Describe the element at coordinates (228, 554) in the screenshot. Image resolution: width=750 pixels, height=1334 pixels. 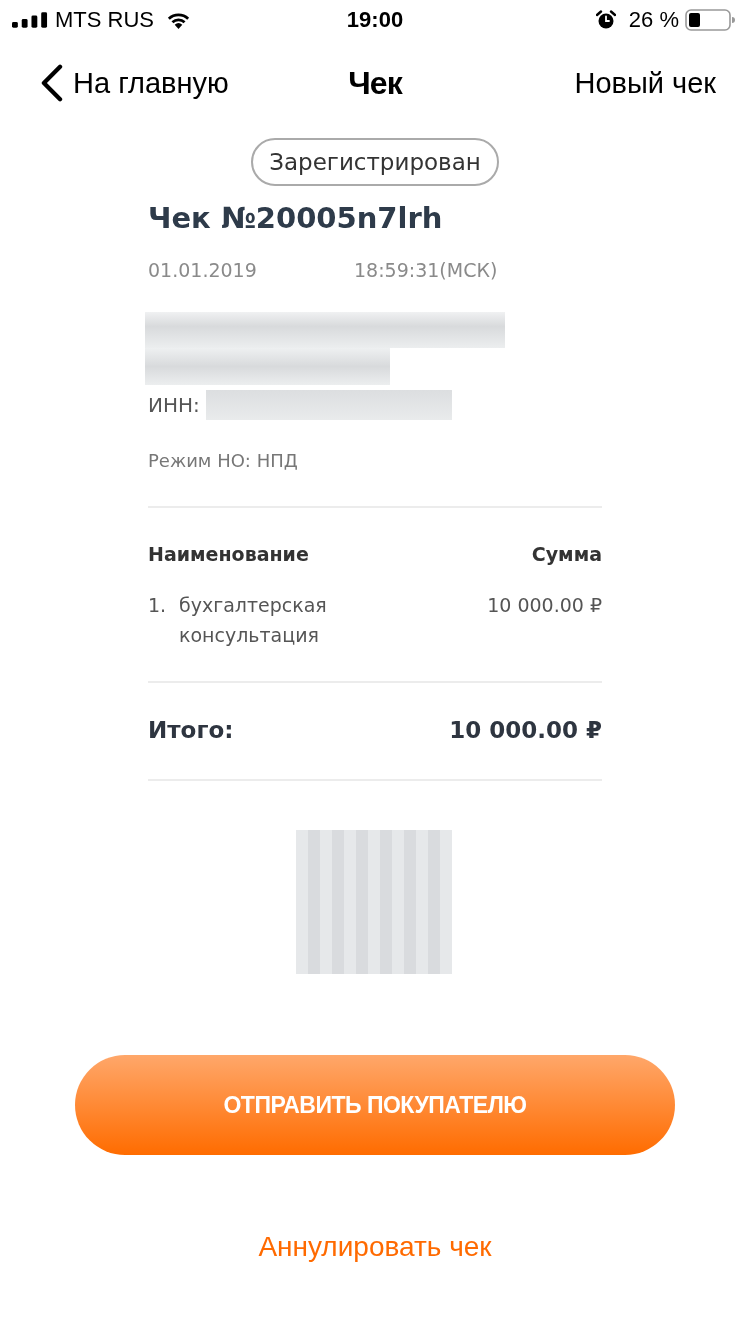
I see `column-header: Наименование` at that location.